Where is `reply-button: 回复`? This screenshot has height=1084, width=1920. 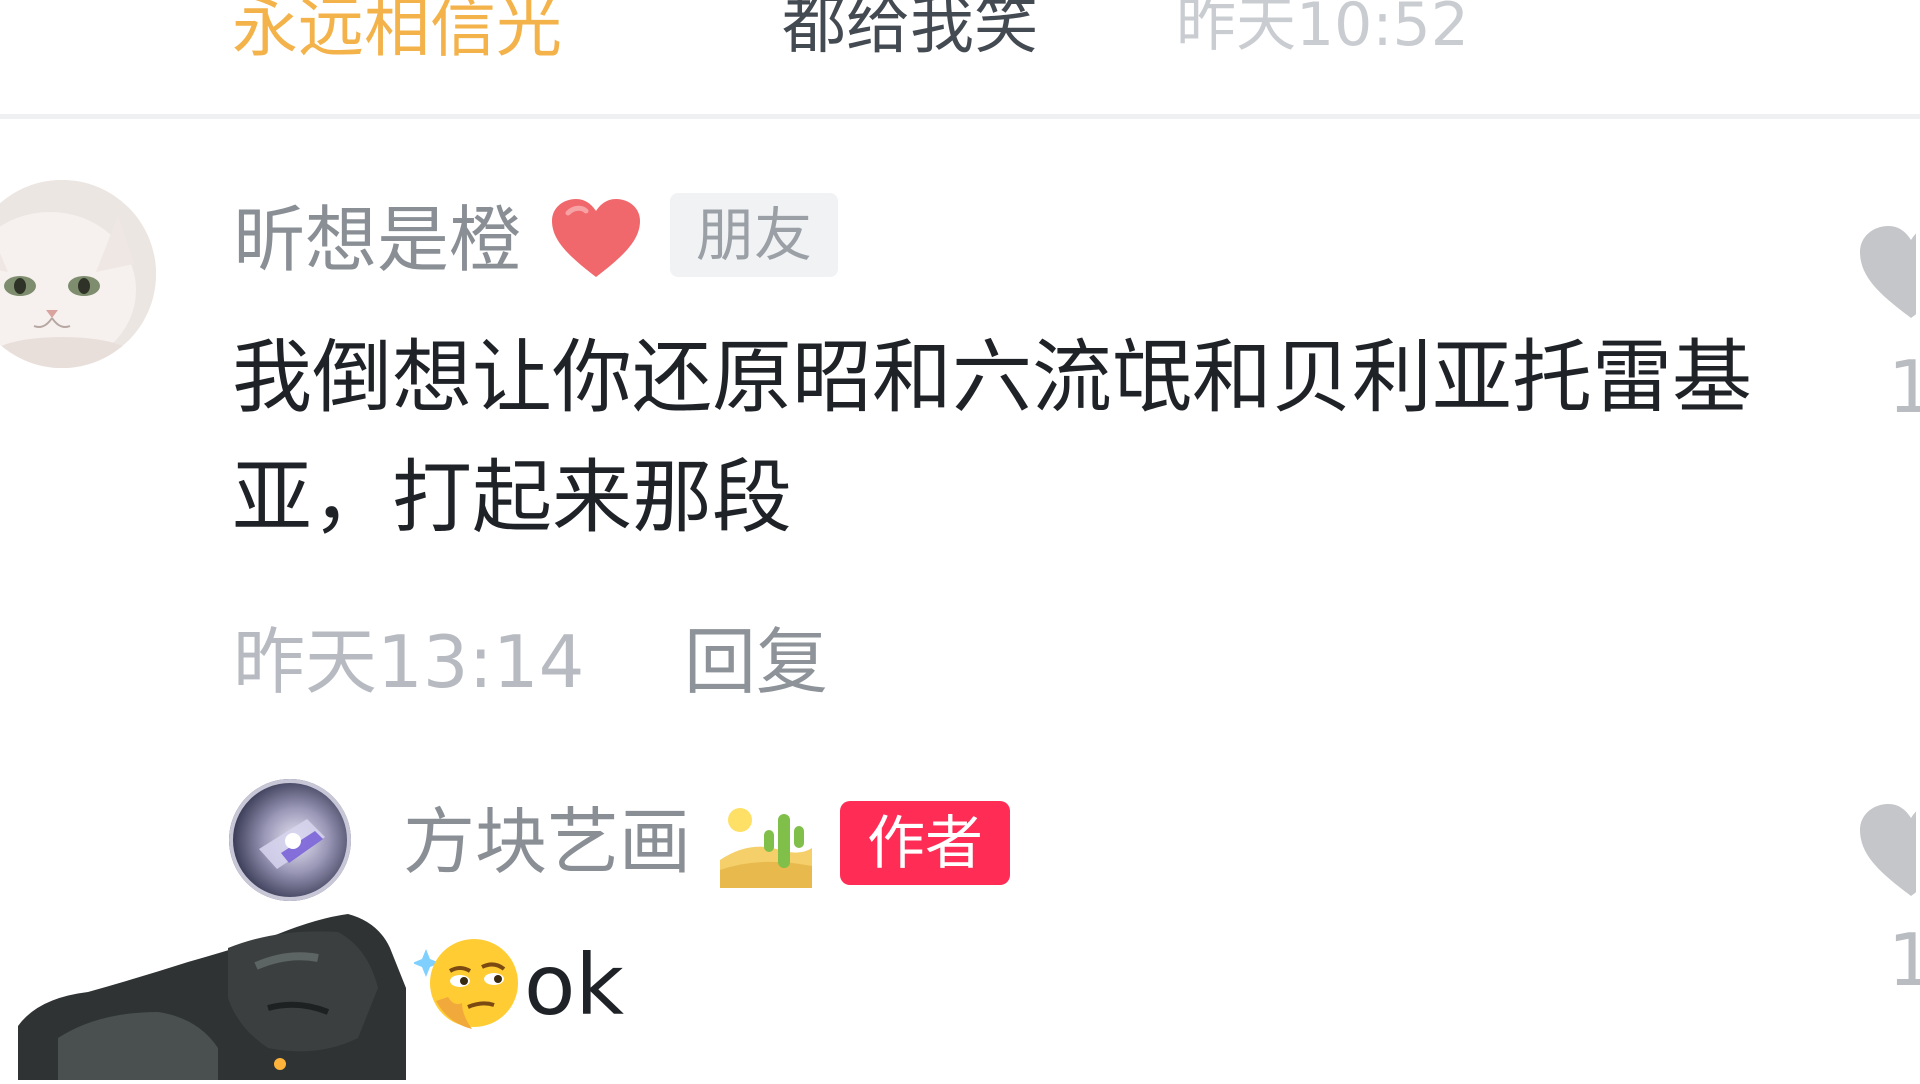
reply-button: 回复 is located at coordinates (756, 662).